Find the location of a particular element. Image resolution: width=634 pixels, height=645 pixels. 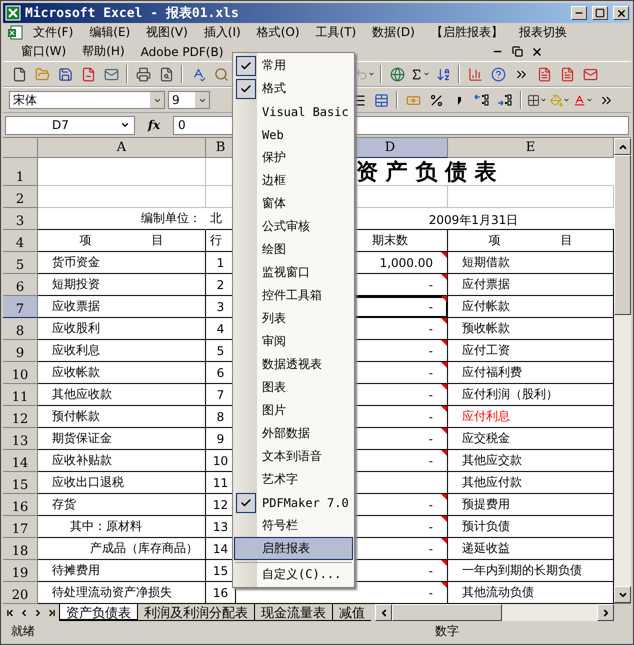

row-header: 9 is located at coordinates (20, 351).